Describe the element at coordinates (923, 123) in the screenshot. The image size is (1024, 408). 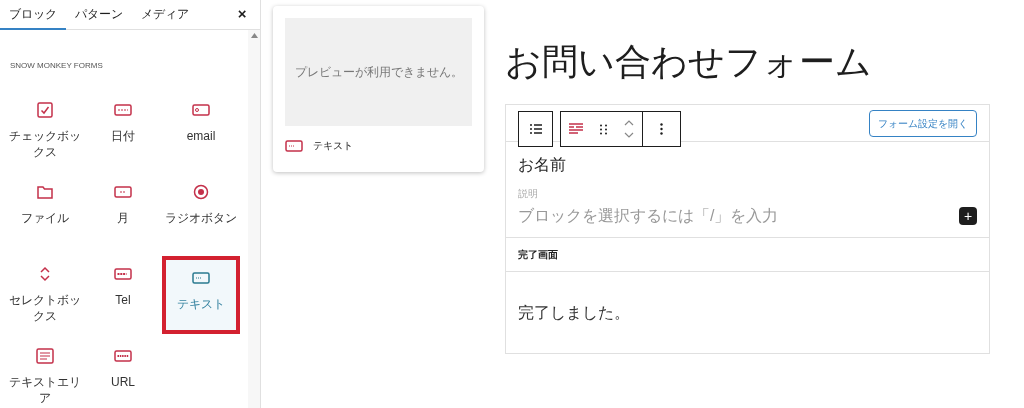
I see `form-settings-button: フォーム設定を開く` at that location.